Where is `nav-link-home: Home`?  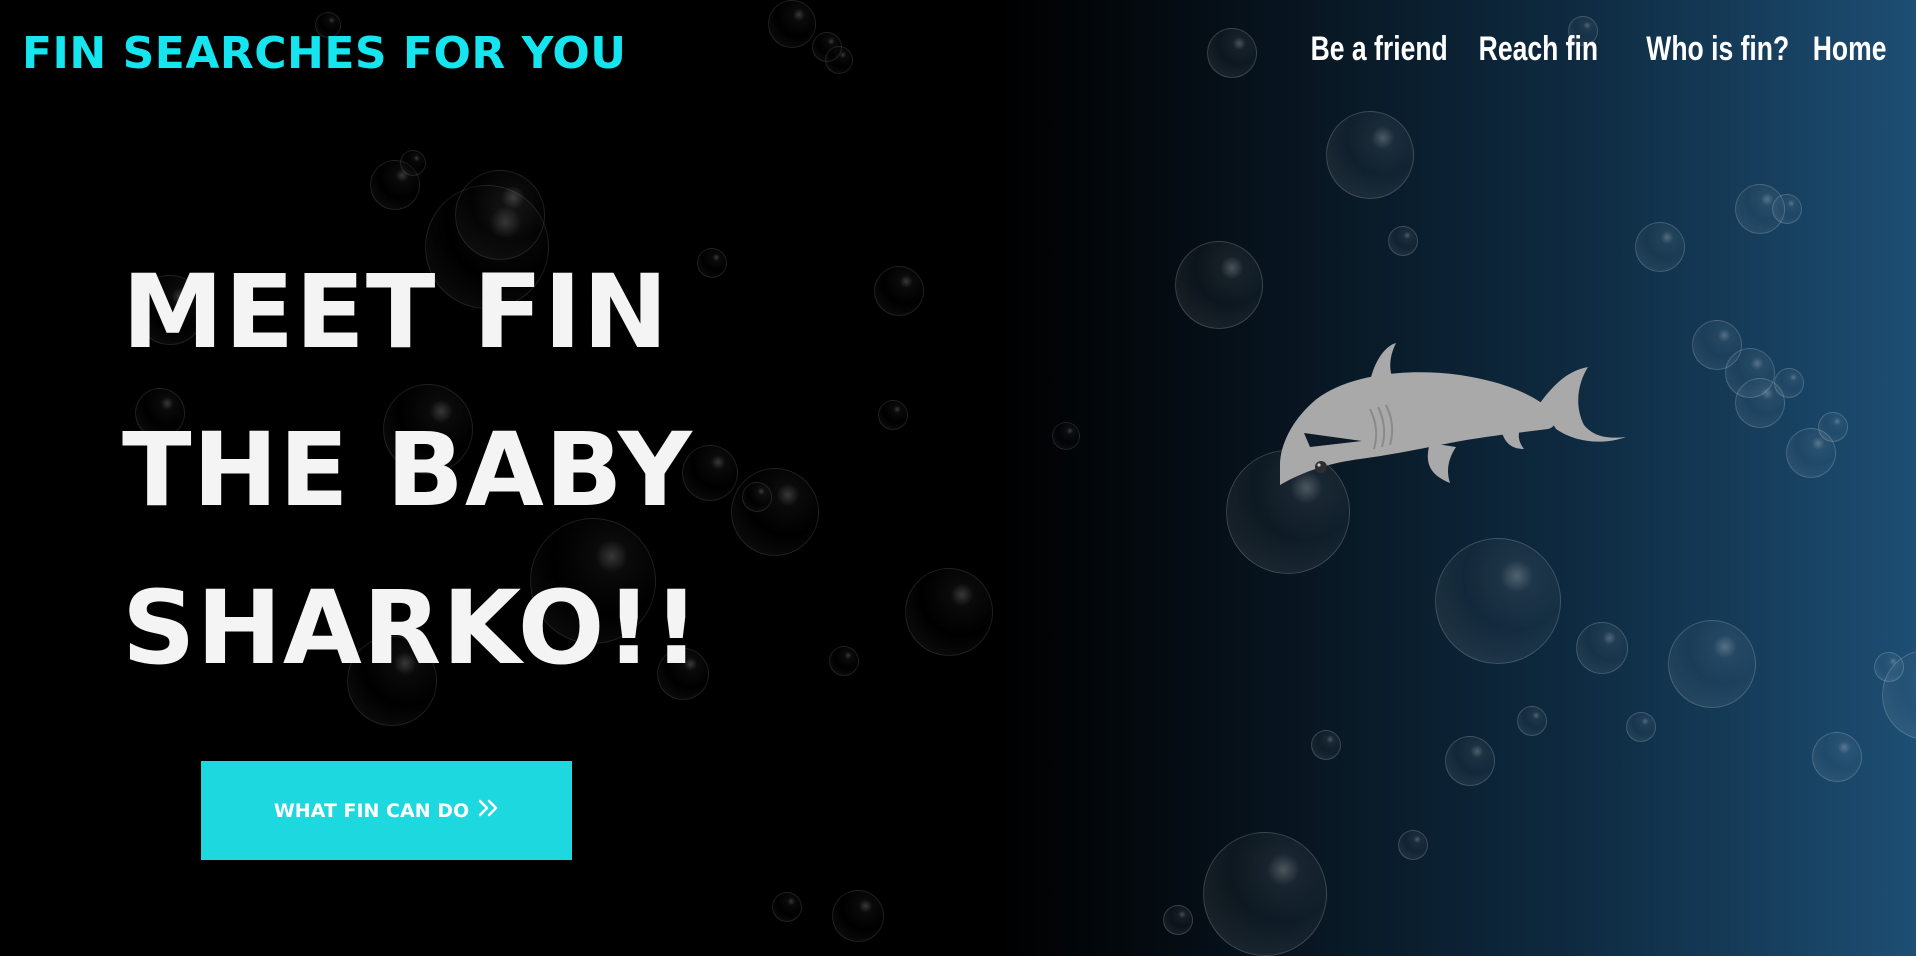 nav-link-home: Home is located at coordinates (1849, 49).